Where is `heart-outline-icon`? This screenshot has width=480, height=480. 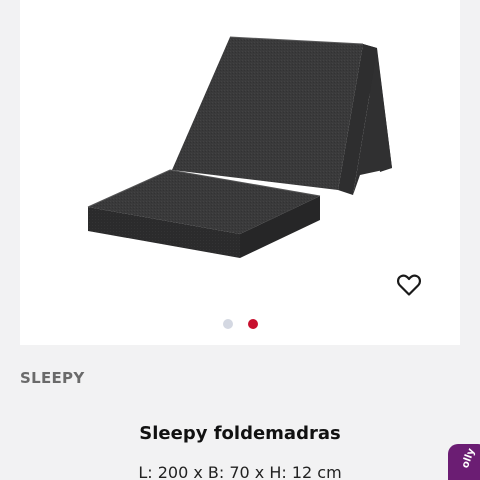
heart-outline-icon is located at coordinates (409, 285).